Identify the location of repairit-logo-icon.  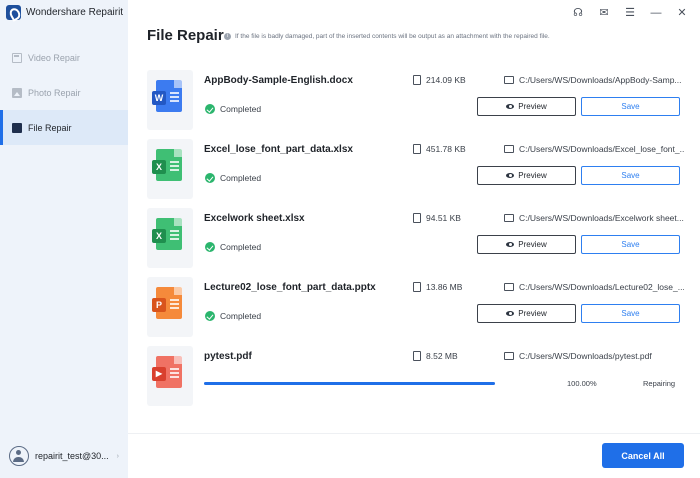
(13, 12).